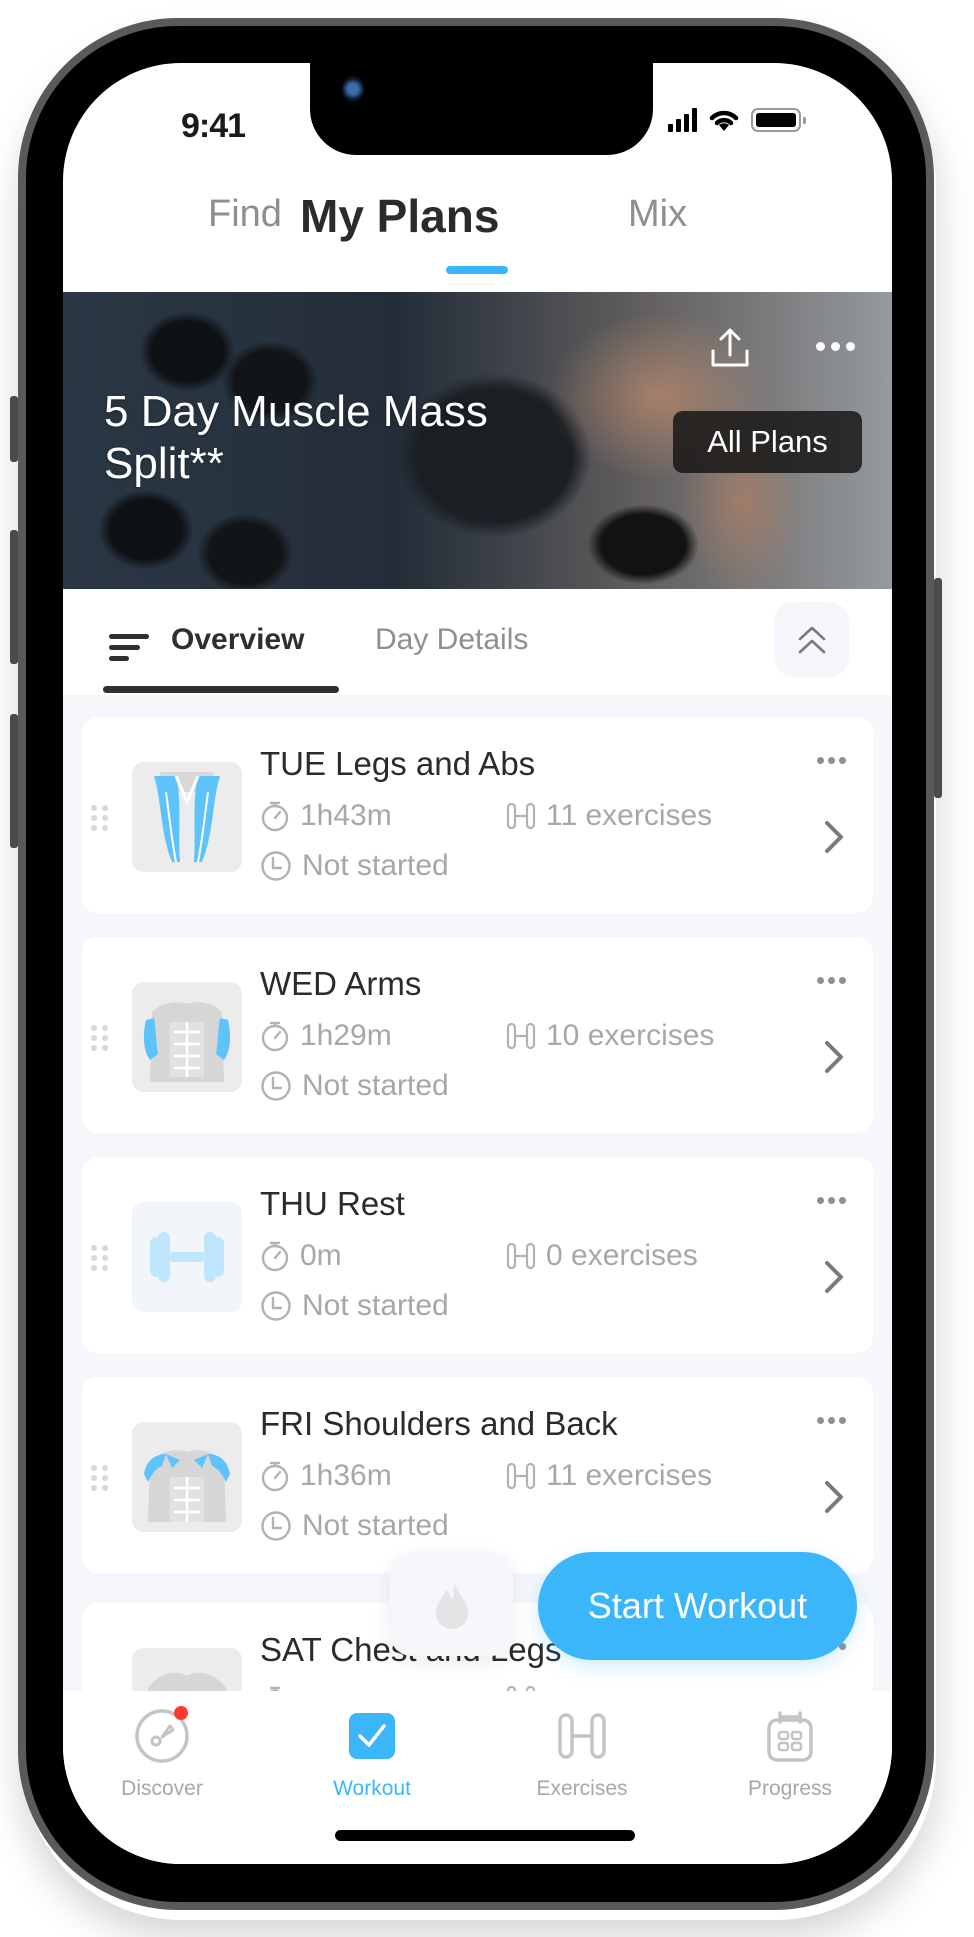  I want to click on day-title: THU Rest, so click(332, 1203).